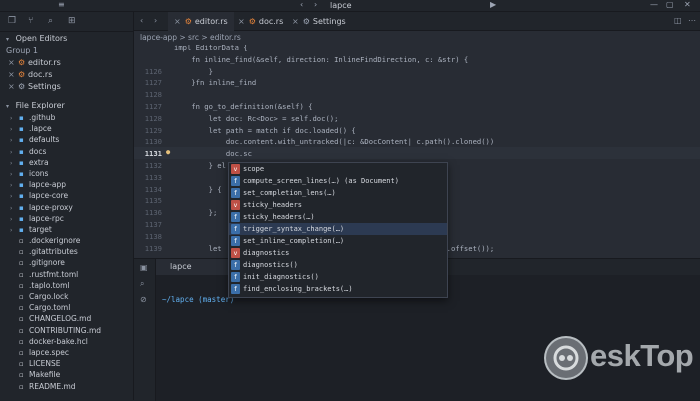  What do you see at coordinates (66, 38) in the screenshot?
I see `open-editors-header: ▾ Open Editors` at bounding box center [66, 38].